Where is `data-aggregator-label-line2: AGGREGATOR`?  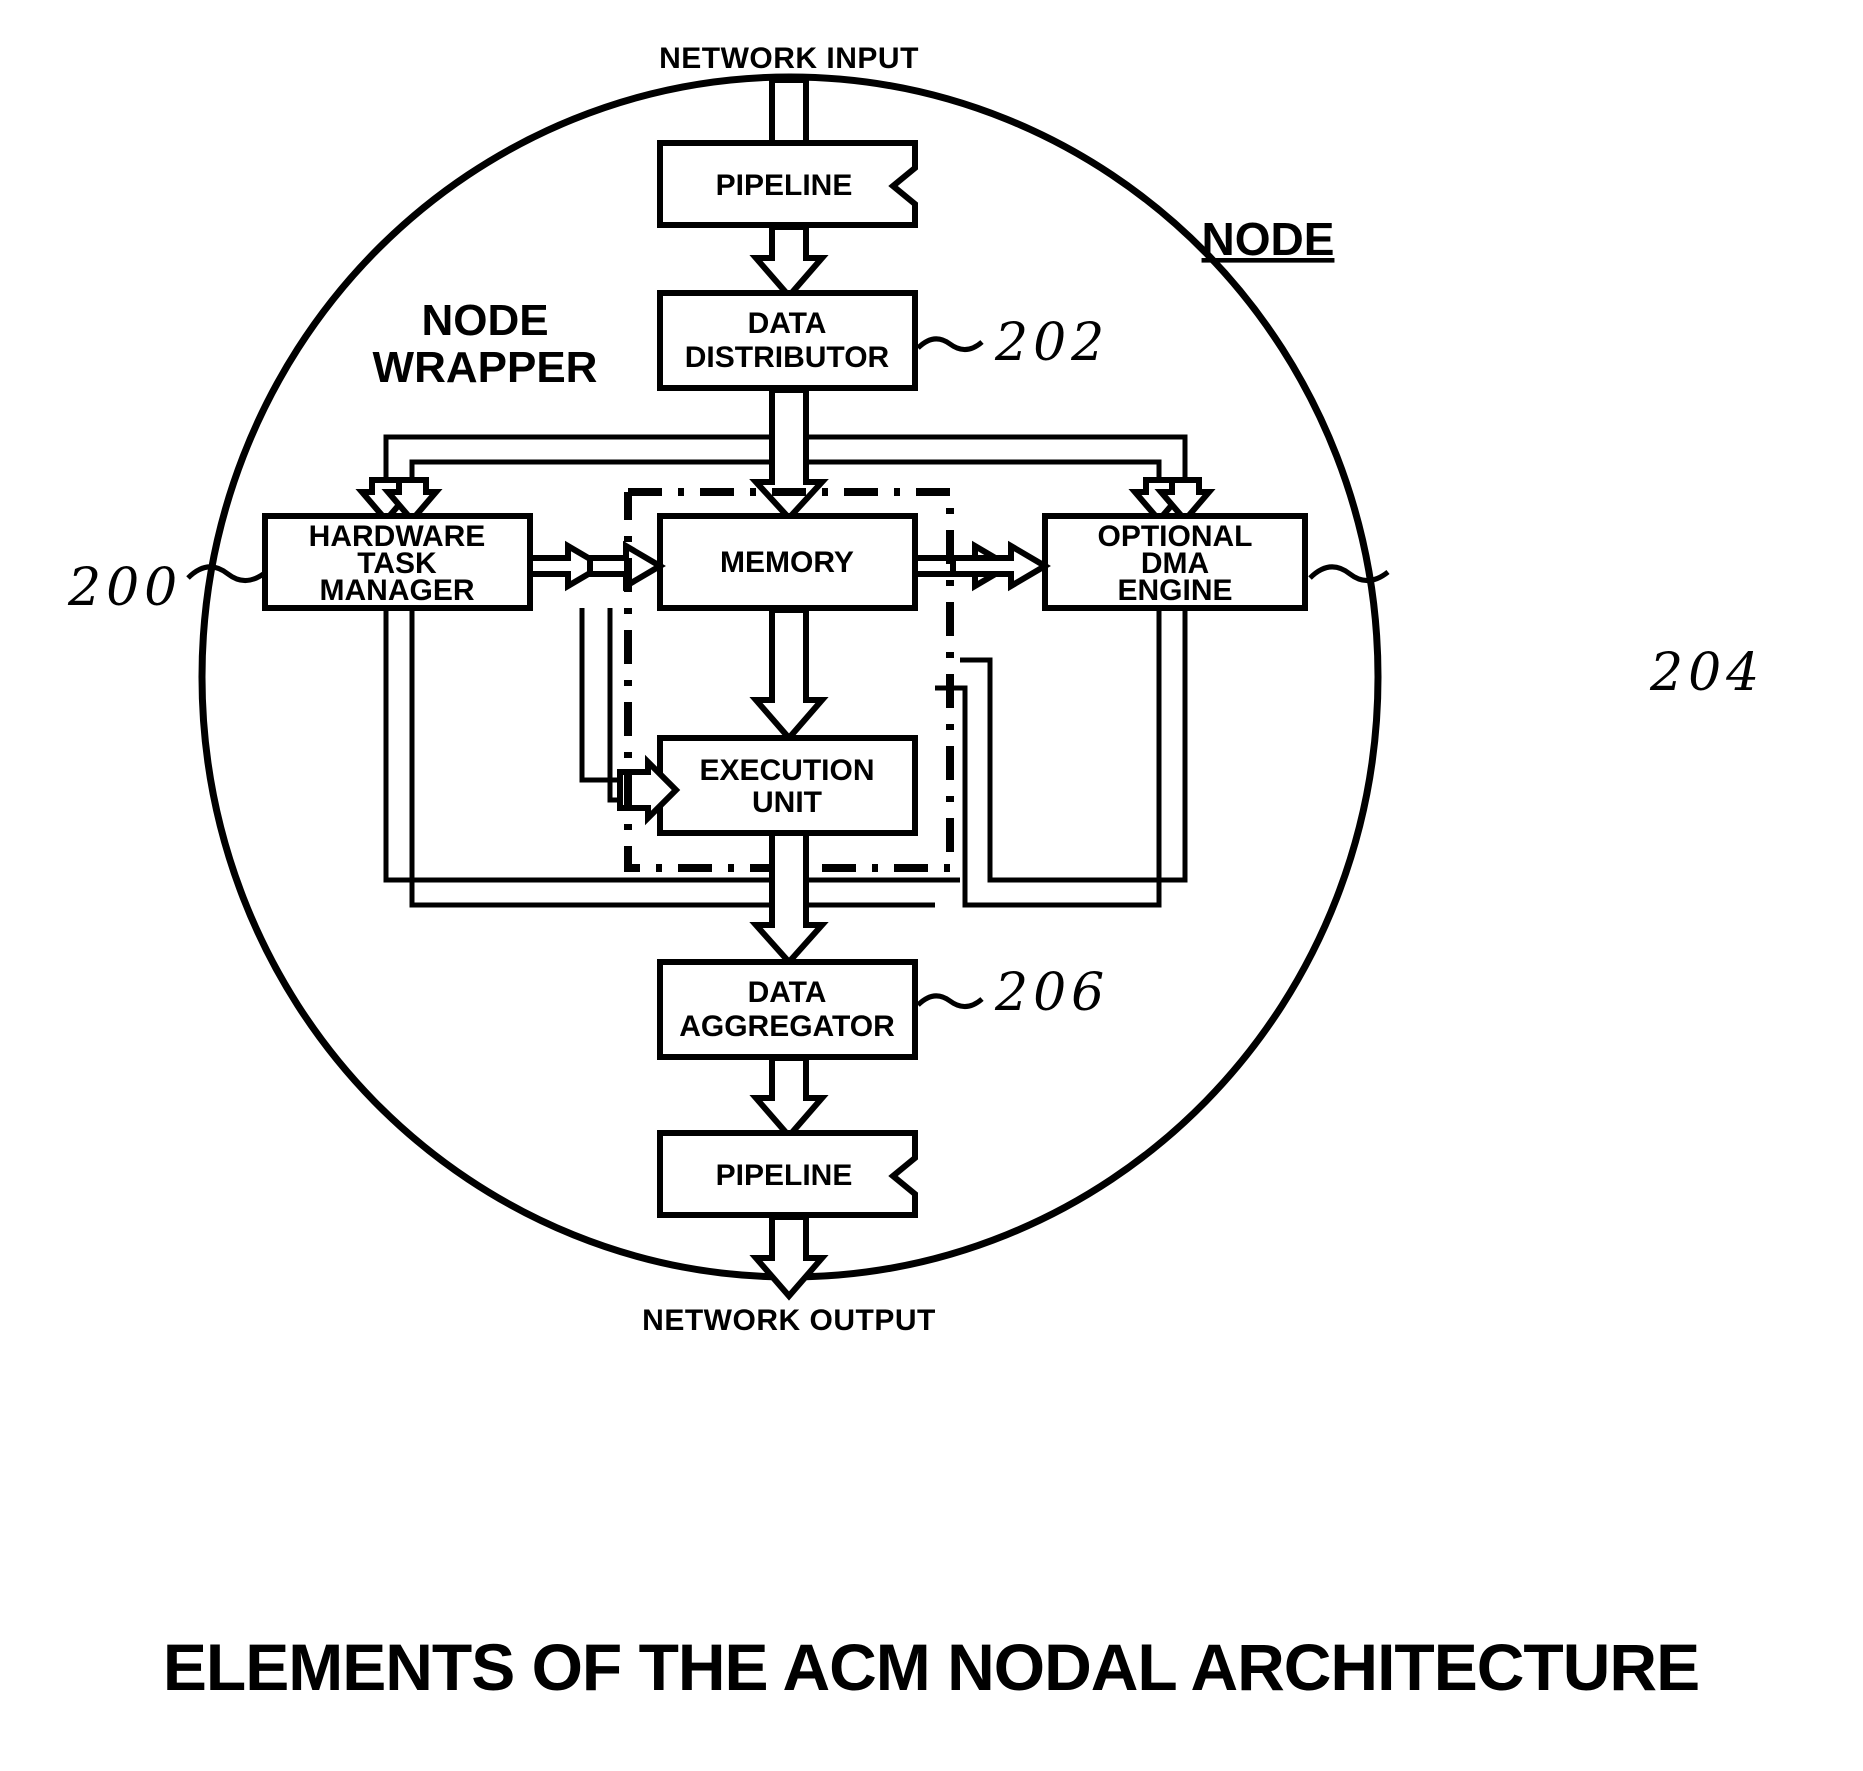 data-aggregator-label-line2: AGGREGATOR is located at coordinates (787, 1026).